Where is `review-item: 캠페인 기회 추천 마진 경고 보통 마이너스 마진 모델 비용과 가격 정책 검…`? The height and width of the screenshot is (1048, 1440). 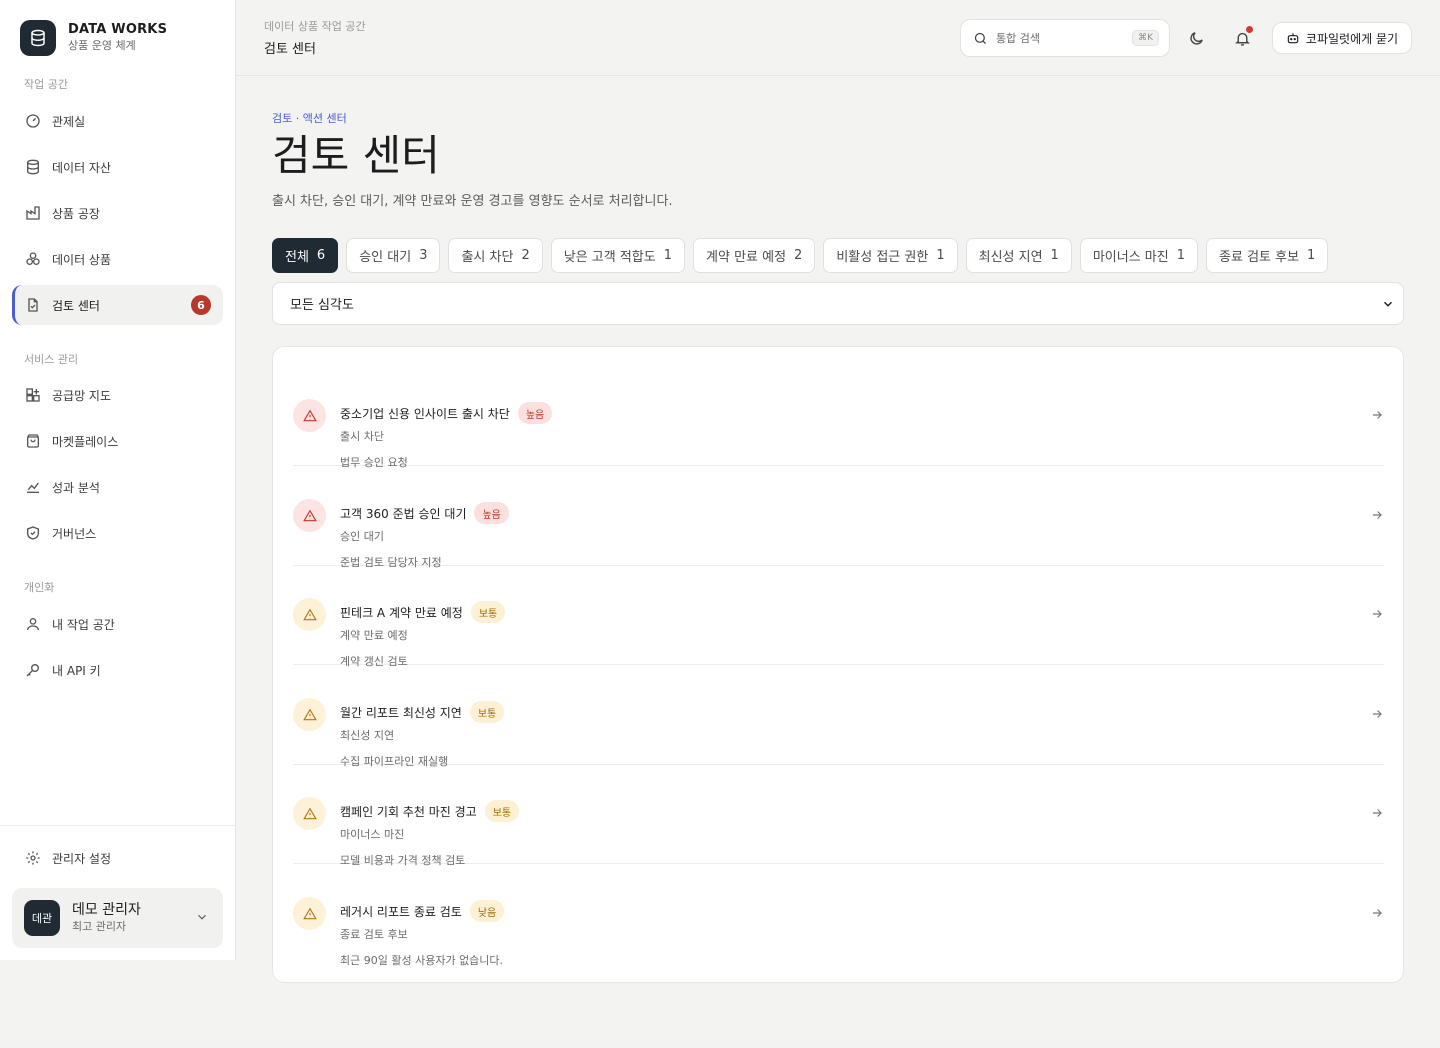
review-item: 캠페인 기회 추천 마진 경고 보통 마이너스 마진 모델 비용과 가격 정책 검… is located at coordinates (838, 815).